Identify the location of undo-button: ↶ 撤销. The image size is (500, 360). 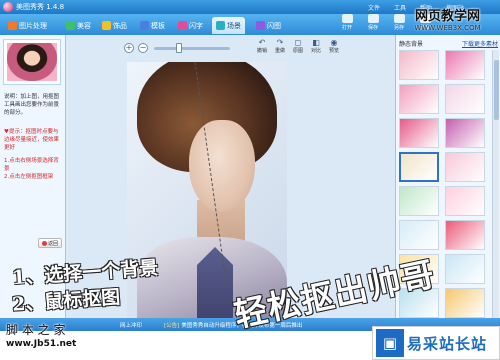
(262, 46).